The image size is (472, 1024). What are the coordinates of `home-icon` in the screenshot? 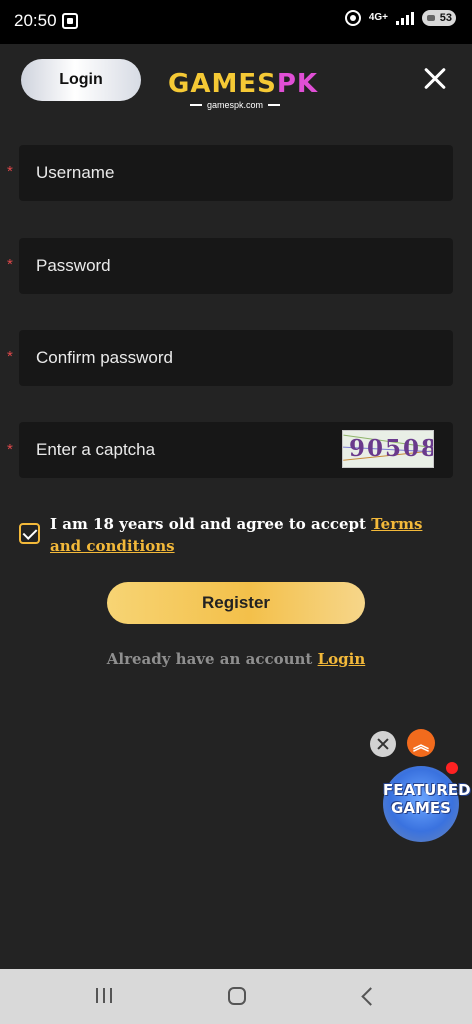 It's located at (237, 996).